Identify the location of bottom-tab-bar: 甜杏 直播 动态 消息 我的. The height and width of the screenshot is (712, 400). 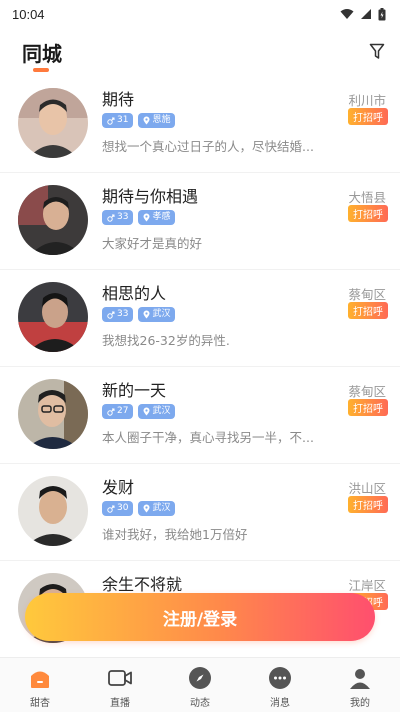
(200, 684).